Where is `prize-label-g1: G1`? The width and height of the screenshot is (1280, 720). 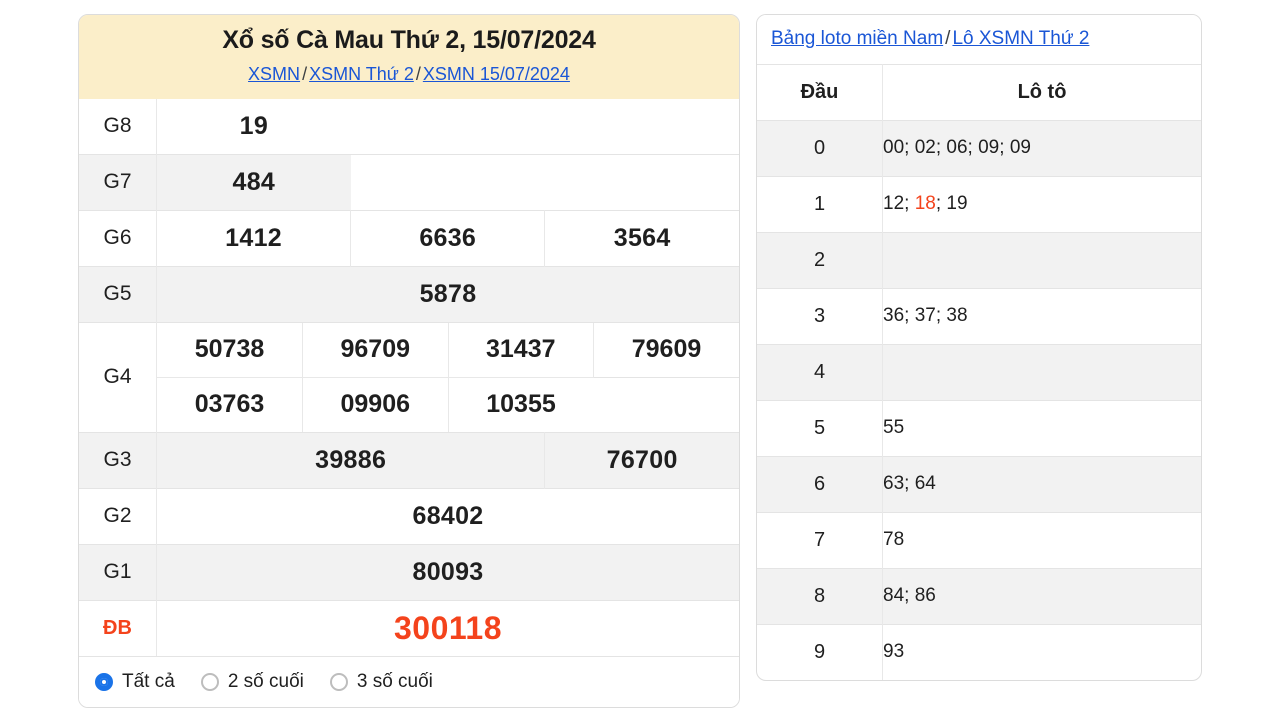 prize-label-g1: G1 is located at coordinates (117, 572).